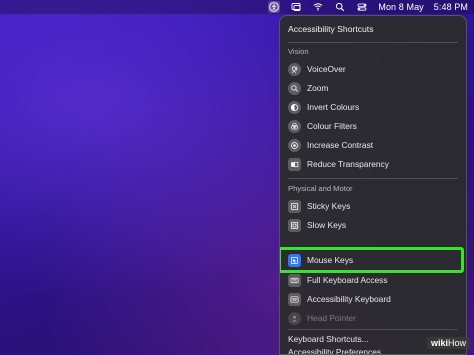  I want to click on menu-item-reduce-transparency: Reduce Transparency, so click(372, 164).